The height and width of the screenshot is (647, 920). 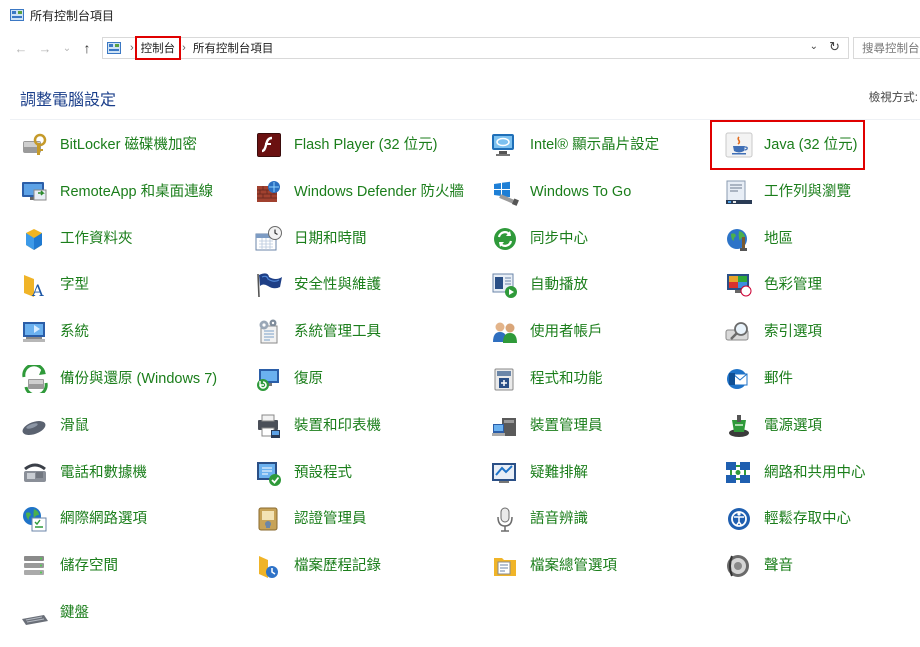 I want to click on control-panel-item: 自動播放, so click(x=538, y=285).